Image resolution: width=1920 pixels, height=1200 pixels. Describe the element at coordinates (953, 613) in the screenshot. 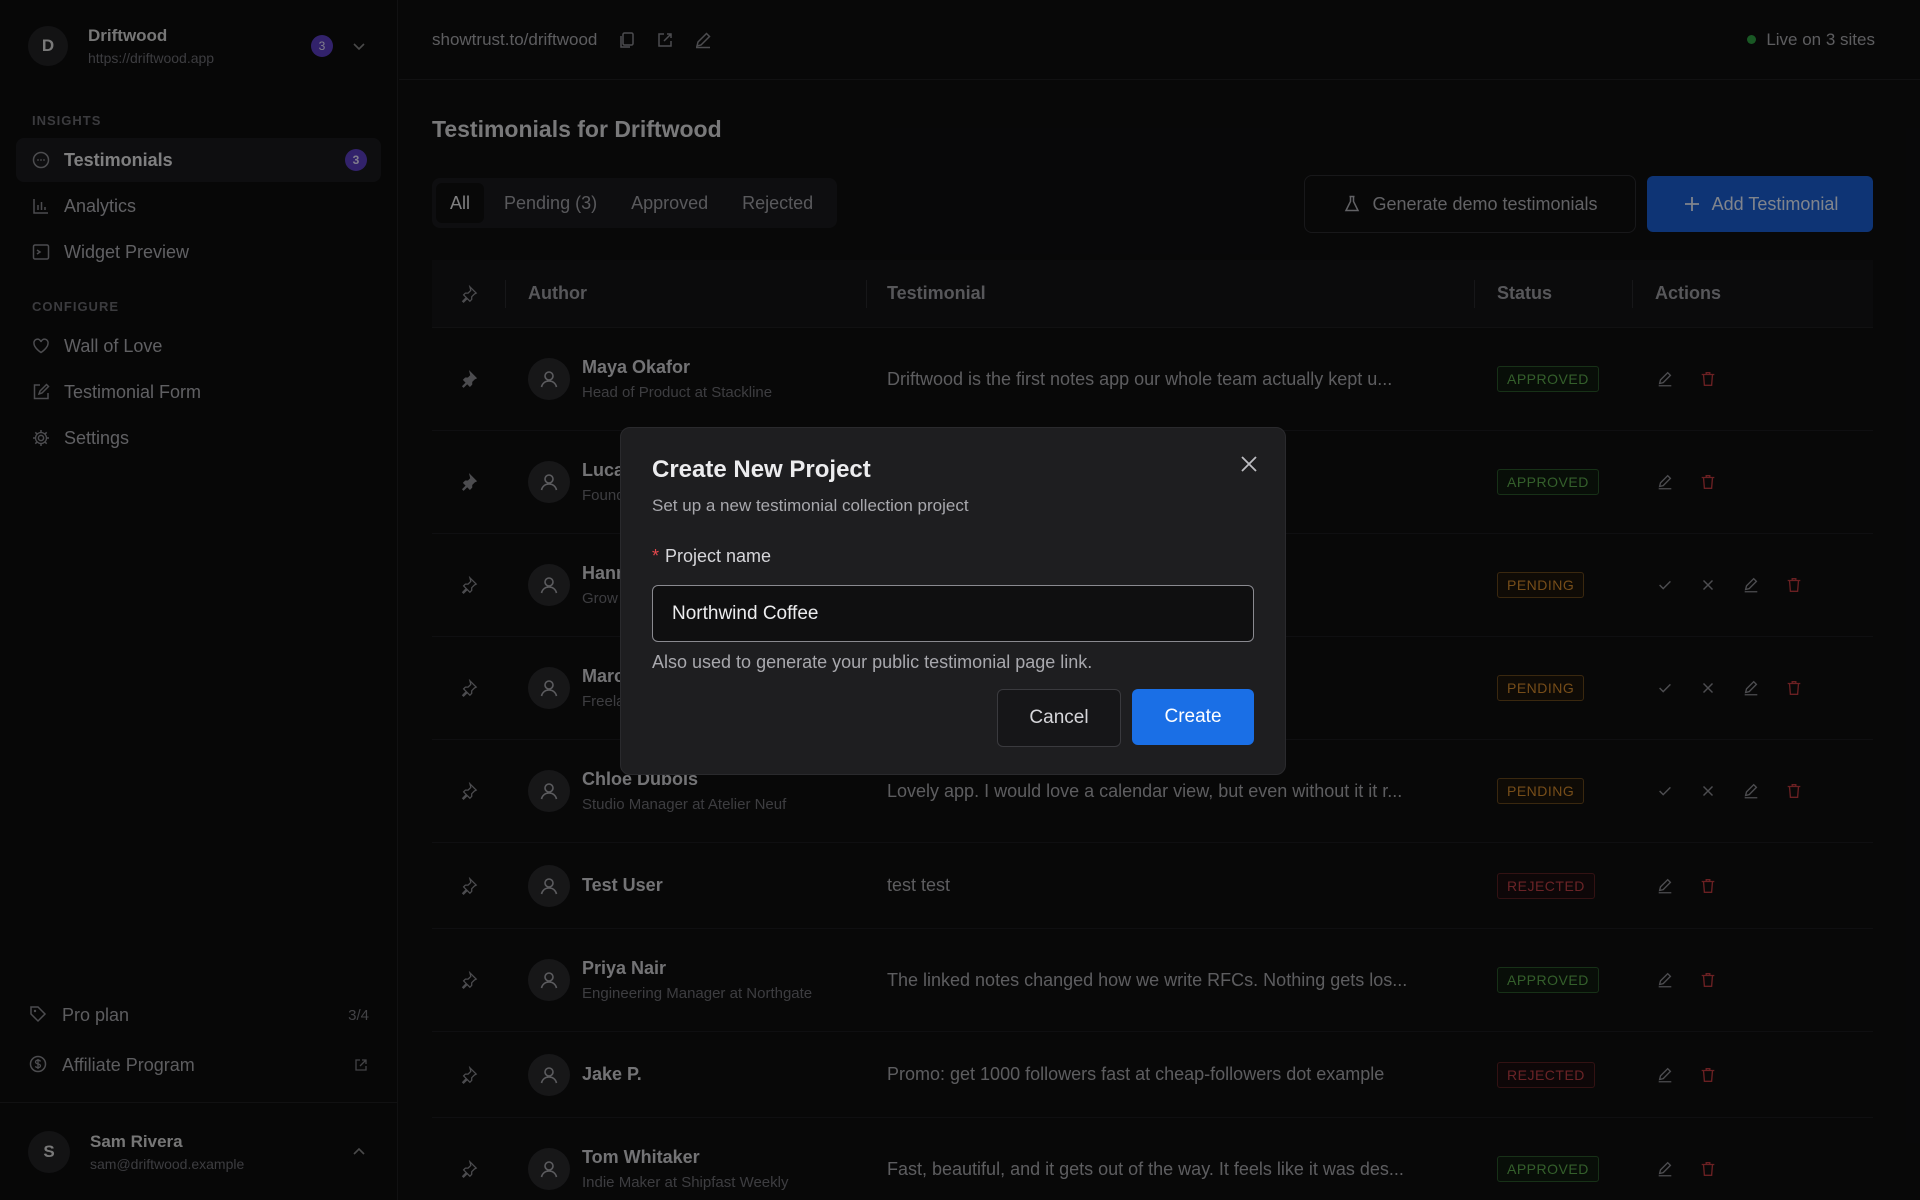

I see `project-name-input: Northwind Coffee` at that location.